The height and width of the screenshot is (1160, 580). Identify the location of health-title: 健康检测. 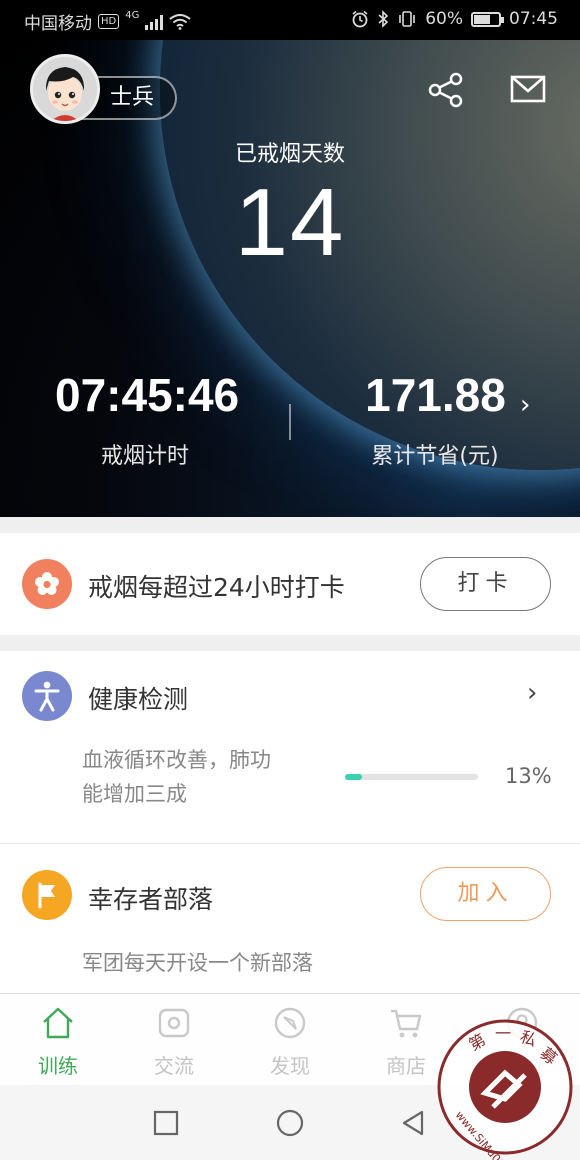
(138, 699).